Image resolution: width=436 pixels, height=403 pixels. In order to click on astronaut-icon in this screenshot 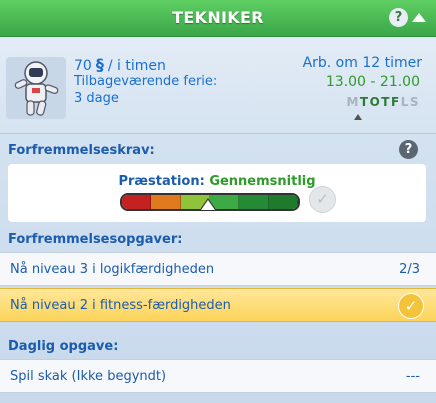, I will do `click(36, 88)`.